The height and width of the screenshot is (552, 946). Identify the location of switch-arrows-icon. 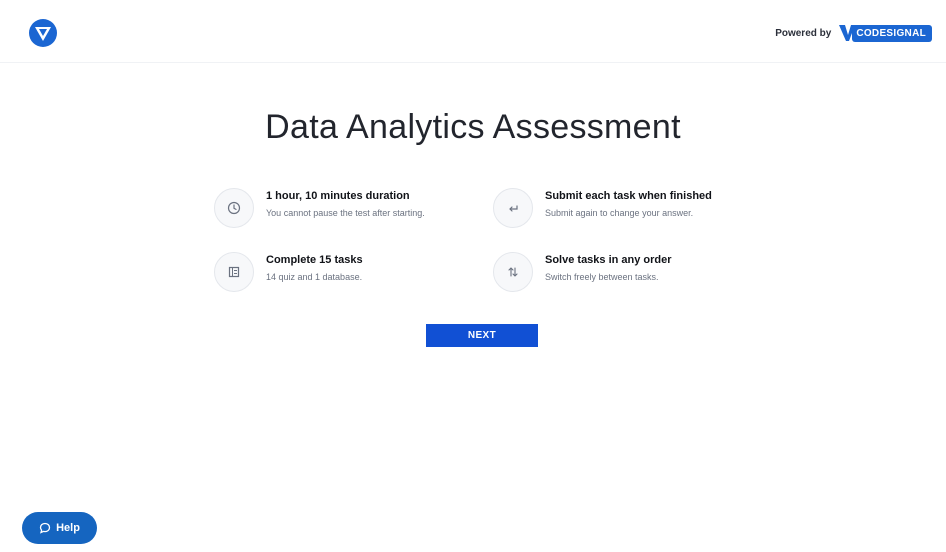
(513, 272).